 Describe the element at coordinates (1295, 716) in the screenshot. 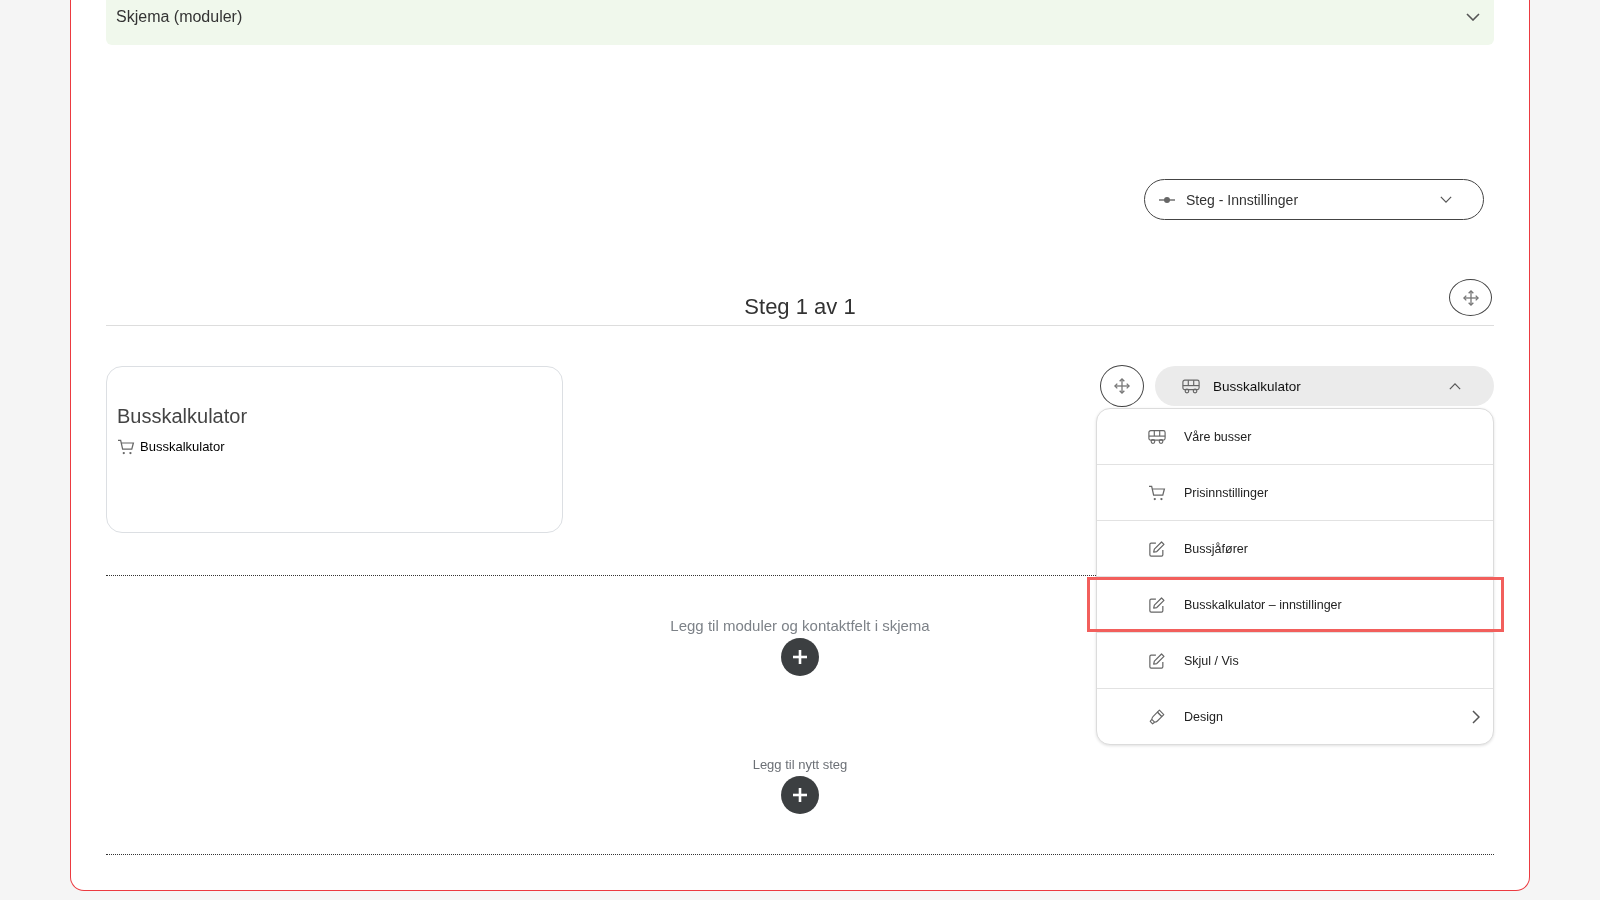

I see `menu-item: Design` at that location.